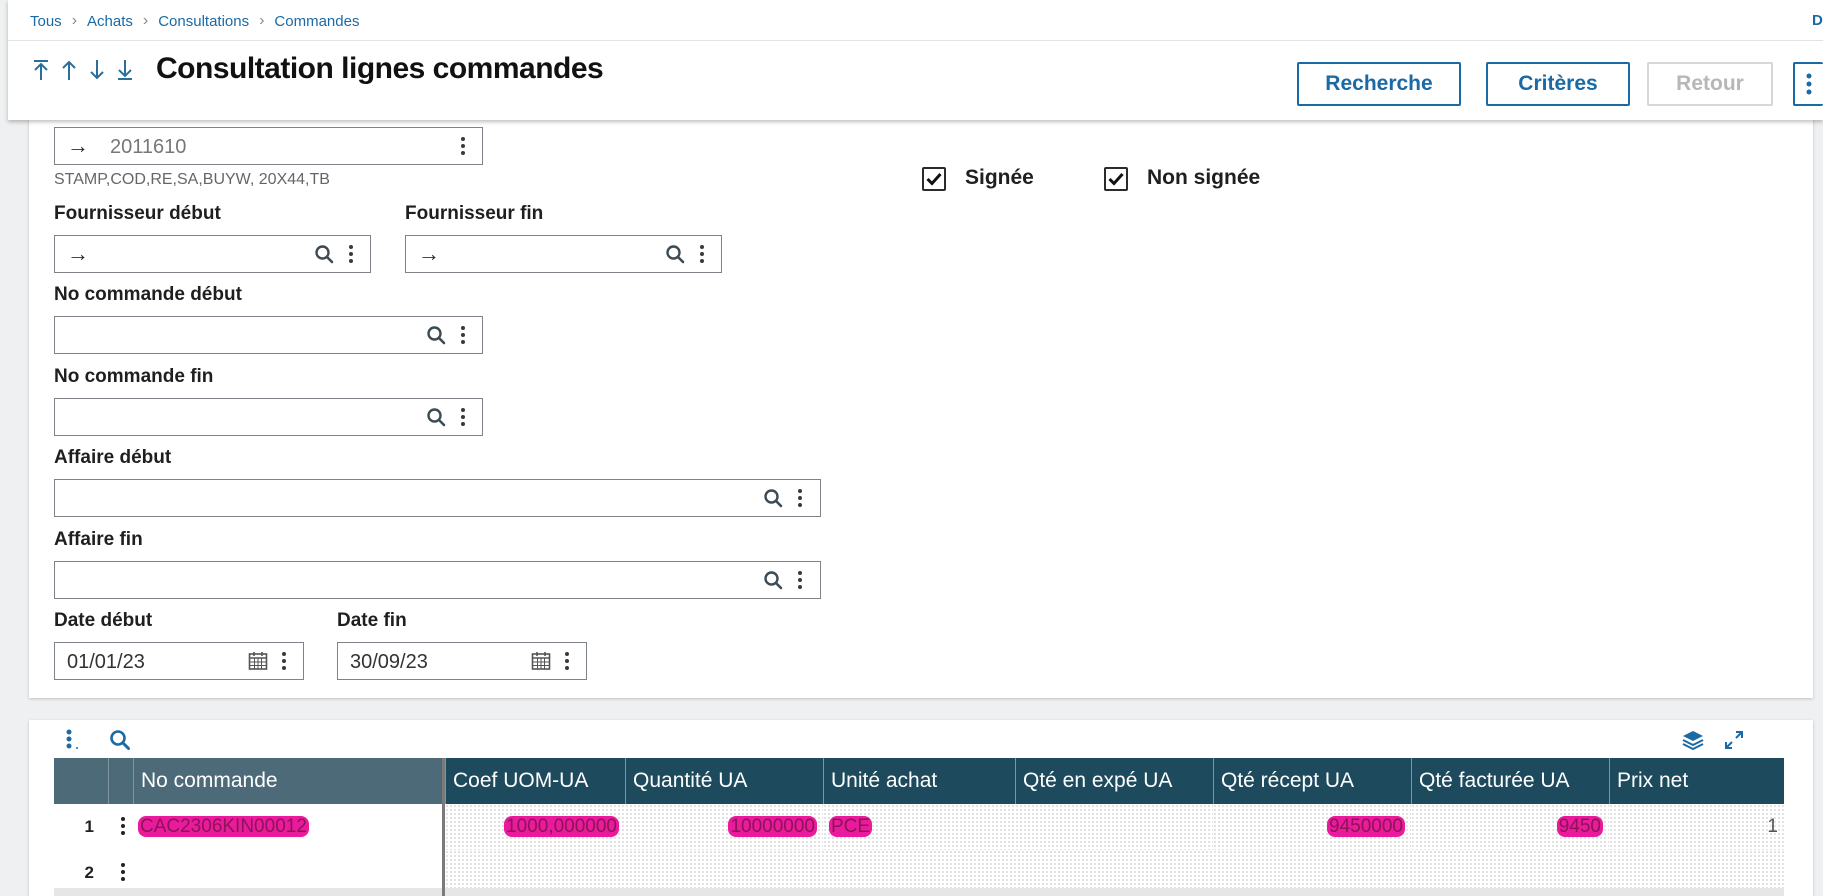 This screenshot has height=896, width=1823. Describe the element at coordinates (98, 539) in the screenshot. I see `project-end-label: Affaire fin` at that location.